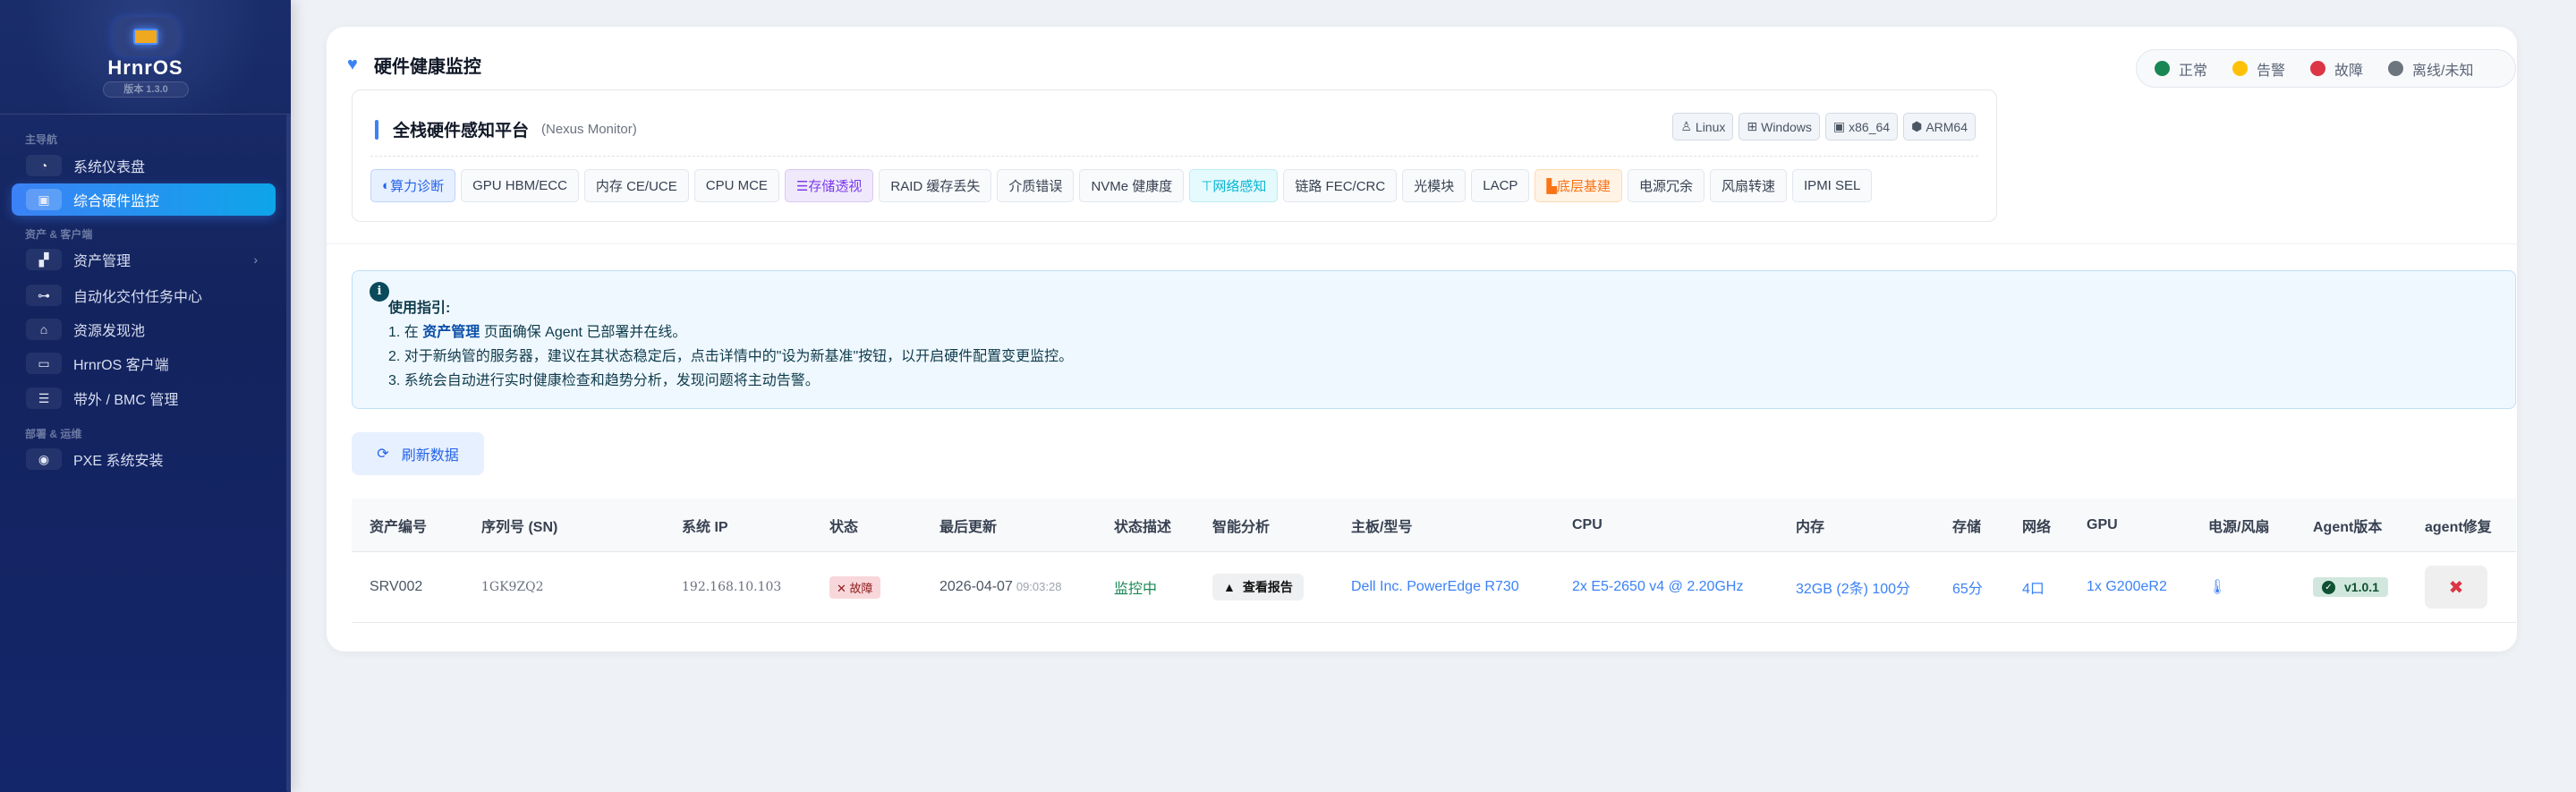  Describe the element at coordinates (861, 588) in the screenshot. I see `status-text: 故障` at that location.